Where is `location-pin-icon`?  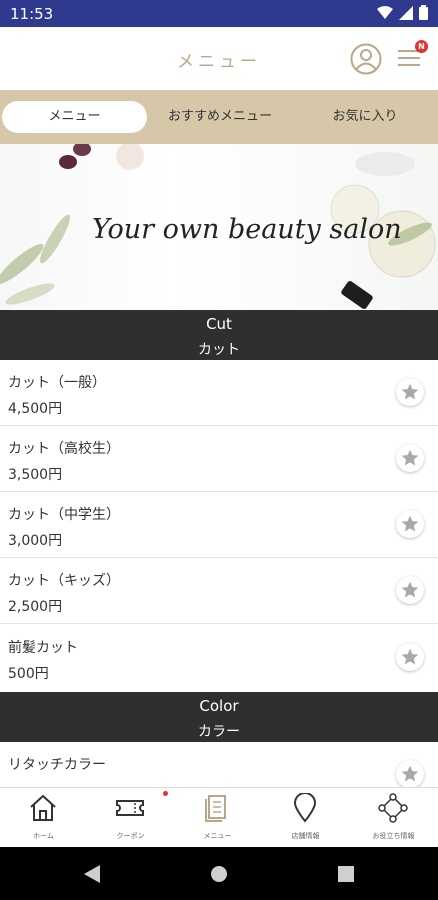 location-pin-icon is located at coordinates (305, 808).